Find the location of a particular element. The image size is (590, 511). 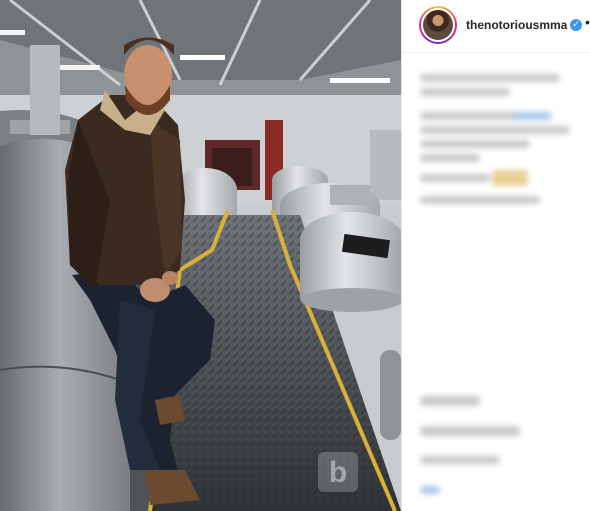

avatar is located at coordinates (438, 25).